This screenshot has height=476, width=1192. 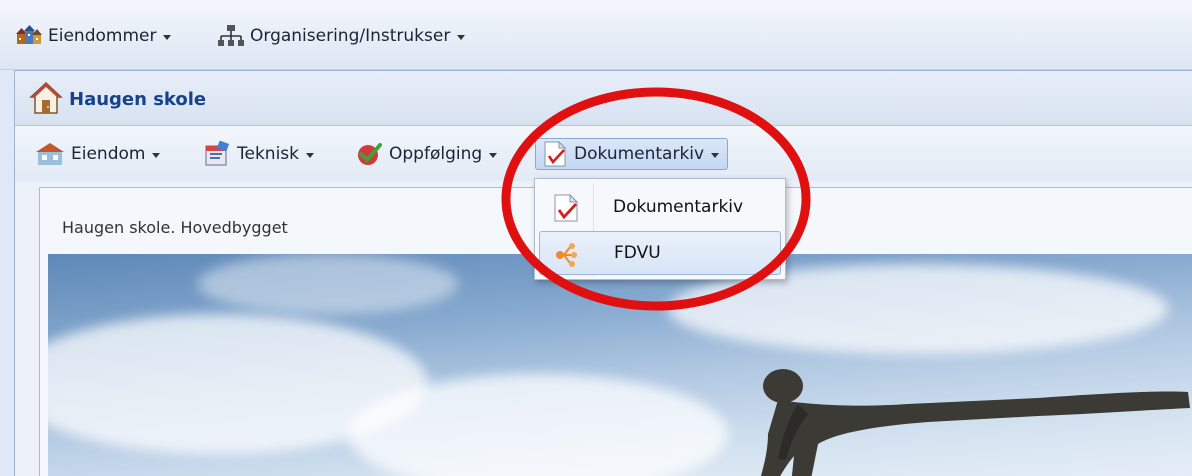 I want to click on menu-oppfolging: Oppfølging, so click(x=426, y=154).